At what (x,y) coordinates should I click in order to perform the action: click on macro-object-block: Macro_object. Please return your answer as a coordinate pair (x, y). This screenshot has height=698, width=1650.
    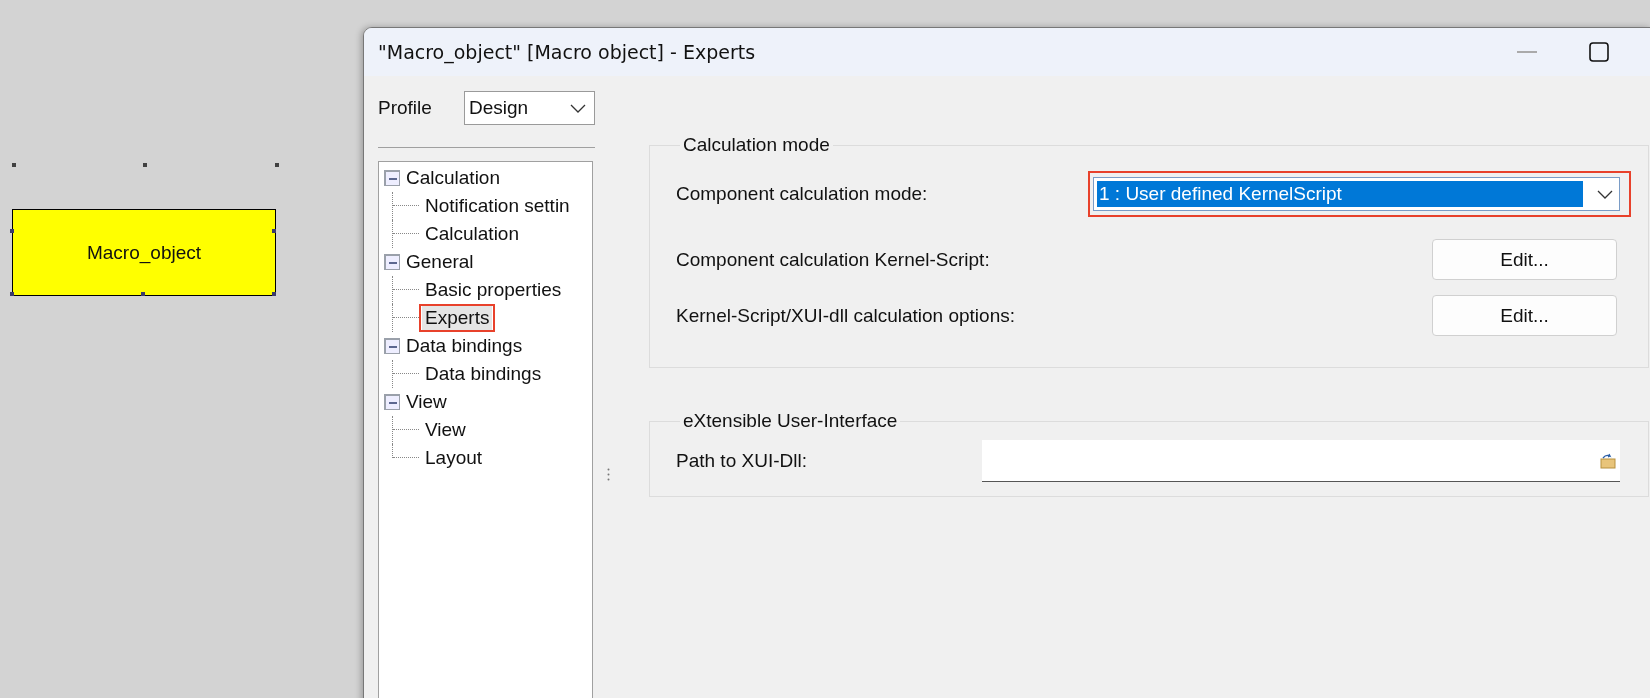
    Looking at the image, I should click on (144, 252).